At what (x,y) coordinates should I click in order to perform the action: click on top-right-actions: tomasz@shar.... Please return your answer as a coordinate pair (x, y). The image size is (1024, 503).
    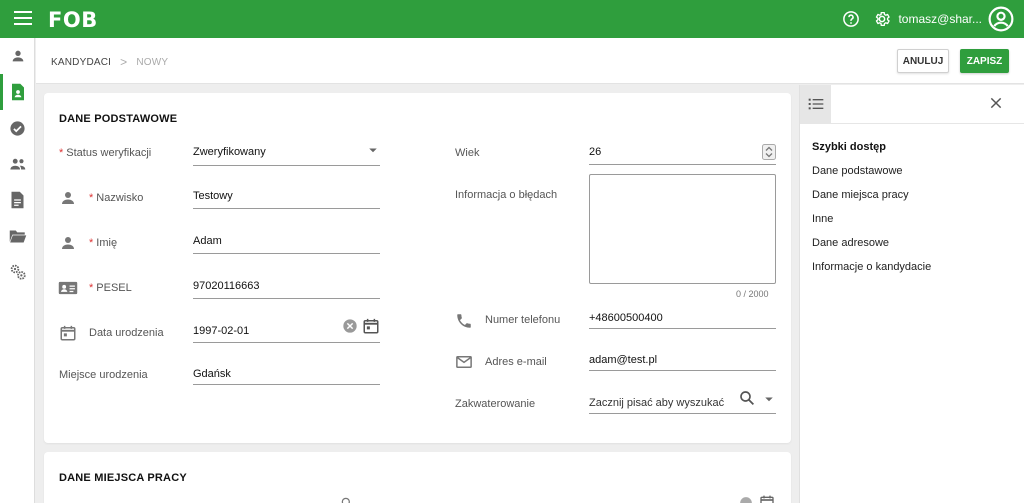
    Looking at the image, I should click on (927, 19).